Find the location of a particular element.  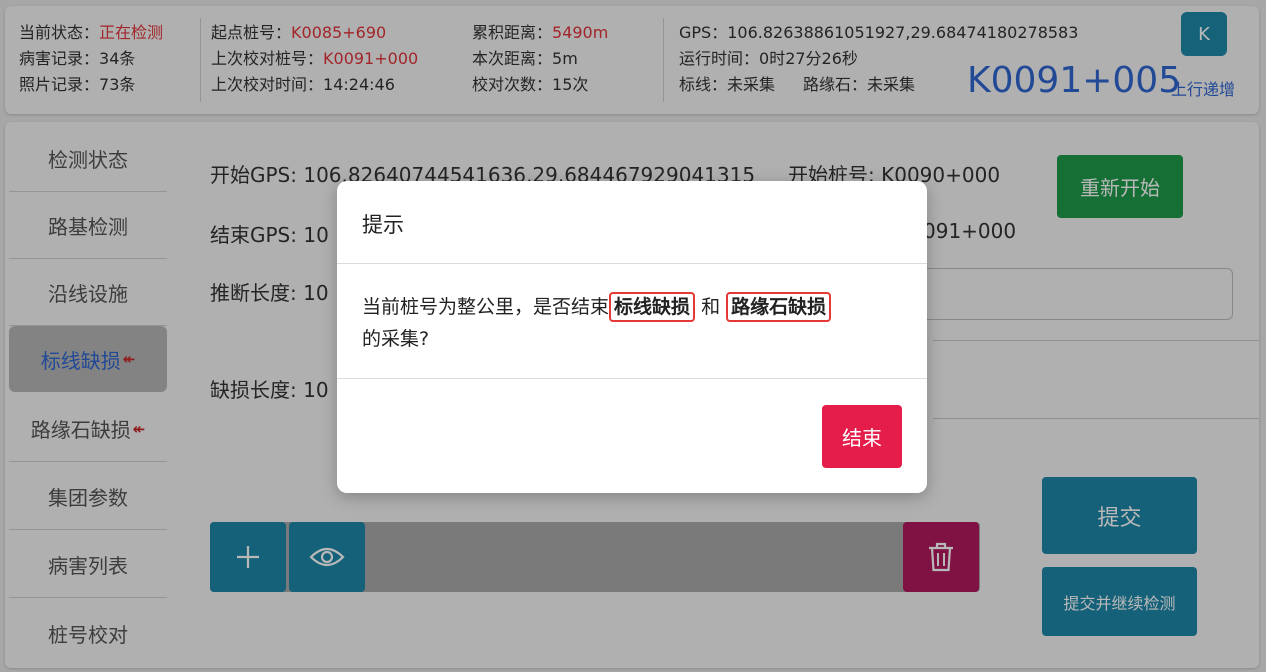

end-button: 结束 is located at coordinates (862, 436).